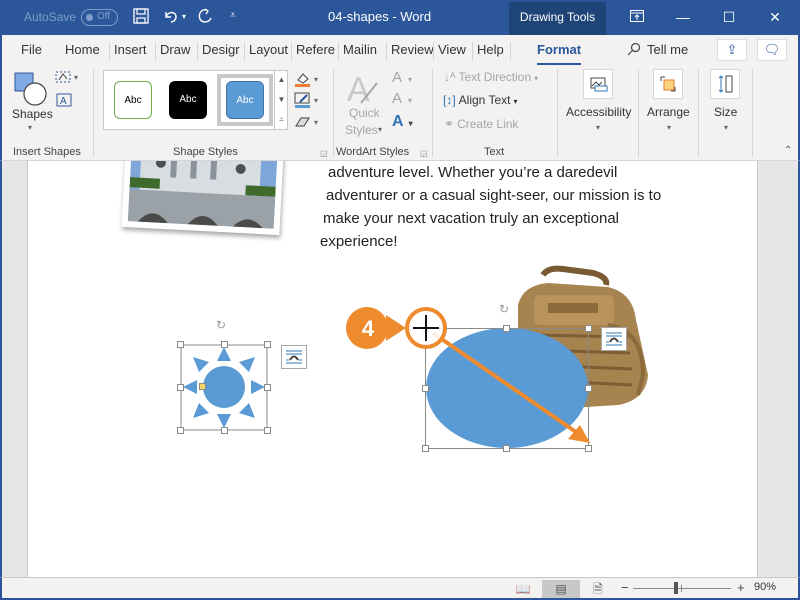 The width and height of the screenshot is (800, 600). What do you see at coordinates (598, 84) in the screenshot?
I see `alt-text-icon` at bounding box center [598, 84].